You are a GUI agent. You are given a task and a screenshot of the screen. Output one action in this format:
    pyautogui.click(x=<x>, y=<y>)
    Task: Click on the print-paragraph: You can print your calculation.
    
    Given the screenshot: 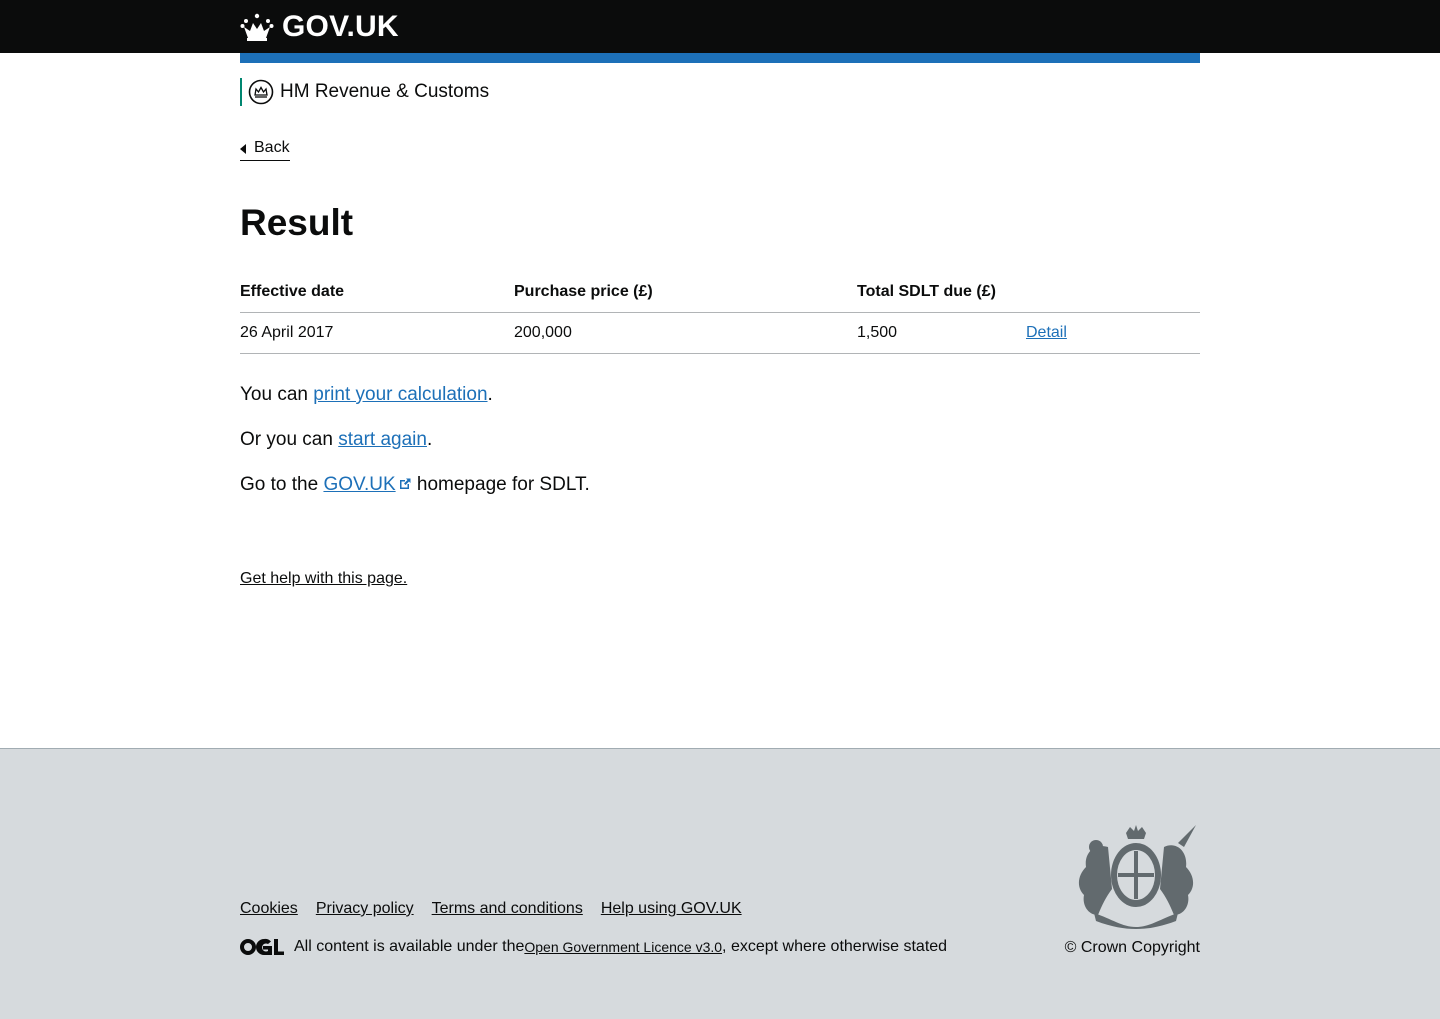 What is the action you would take?
    pyautogui.click(x=366, y=394)
    